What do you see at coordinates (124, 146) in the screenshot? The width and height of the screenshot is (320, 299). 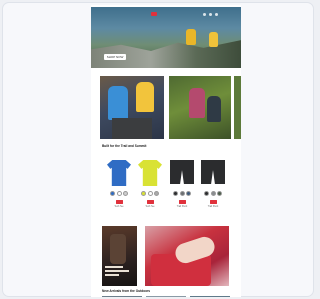 I see `section-title: Built for the Trail and Summit` at bounding box center [124, 146].